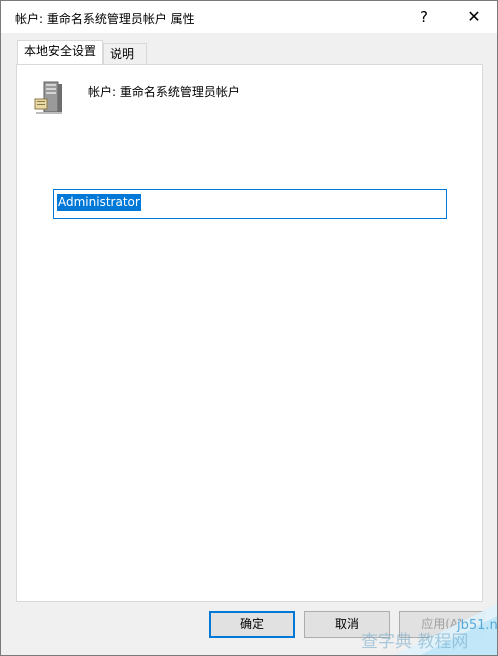 This screenshot has height=656, width=498. Describe the element at coordinates (424, 17) in the screenshot. I see `help-button: ?` at that location.